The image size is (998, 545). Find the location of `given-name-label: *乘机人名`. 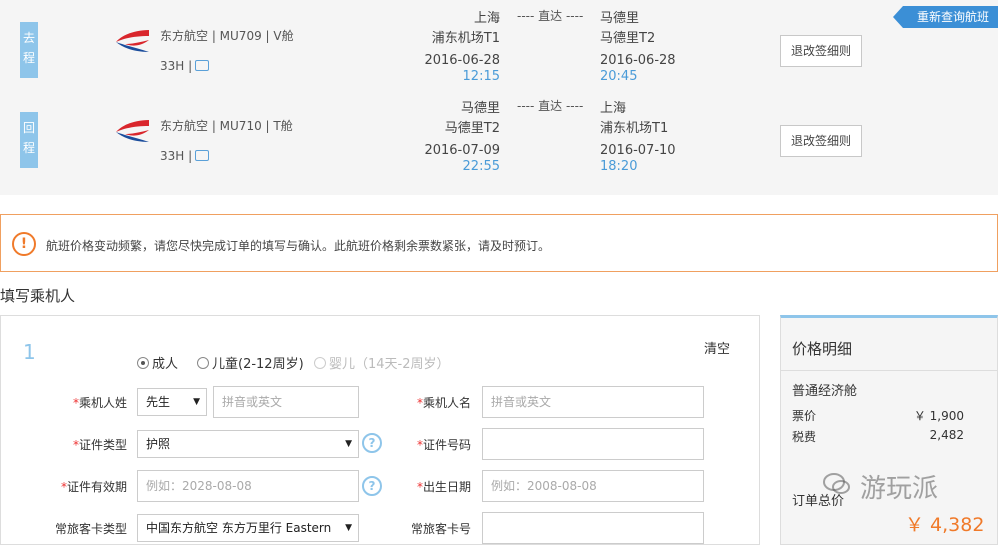

given-name-label: *乘机人名 is located at coordinates (443, 403).